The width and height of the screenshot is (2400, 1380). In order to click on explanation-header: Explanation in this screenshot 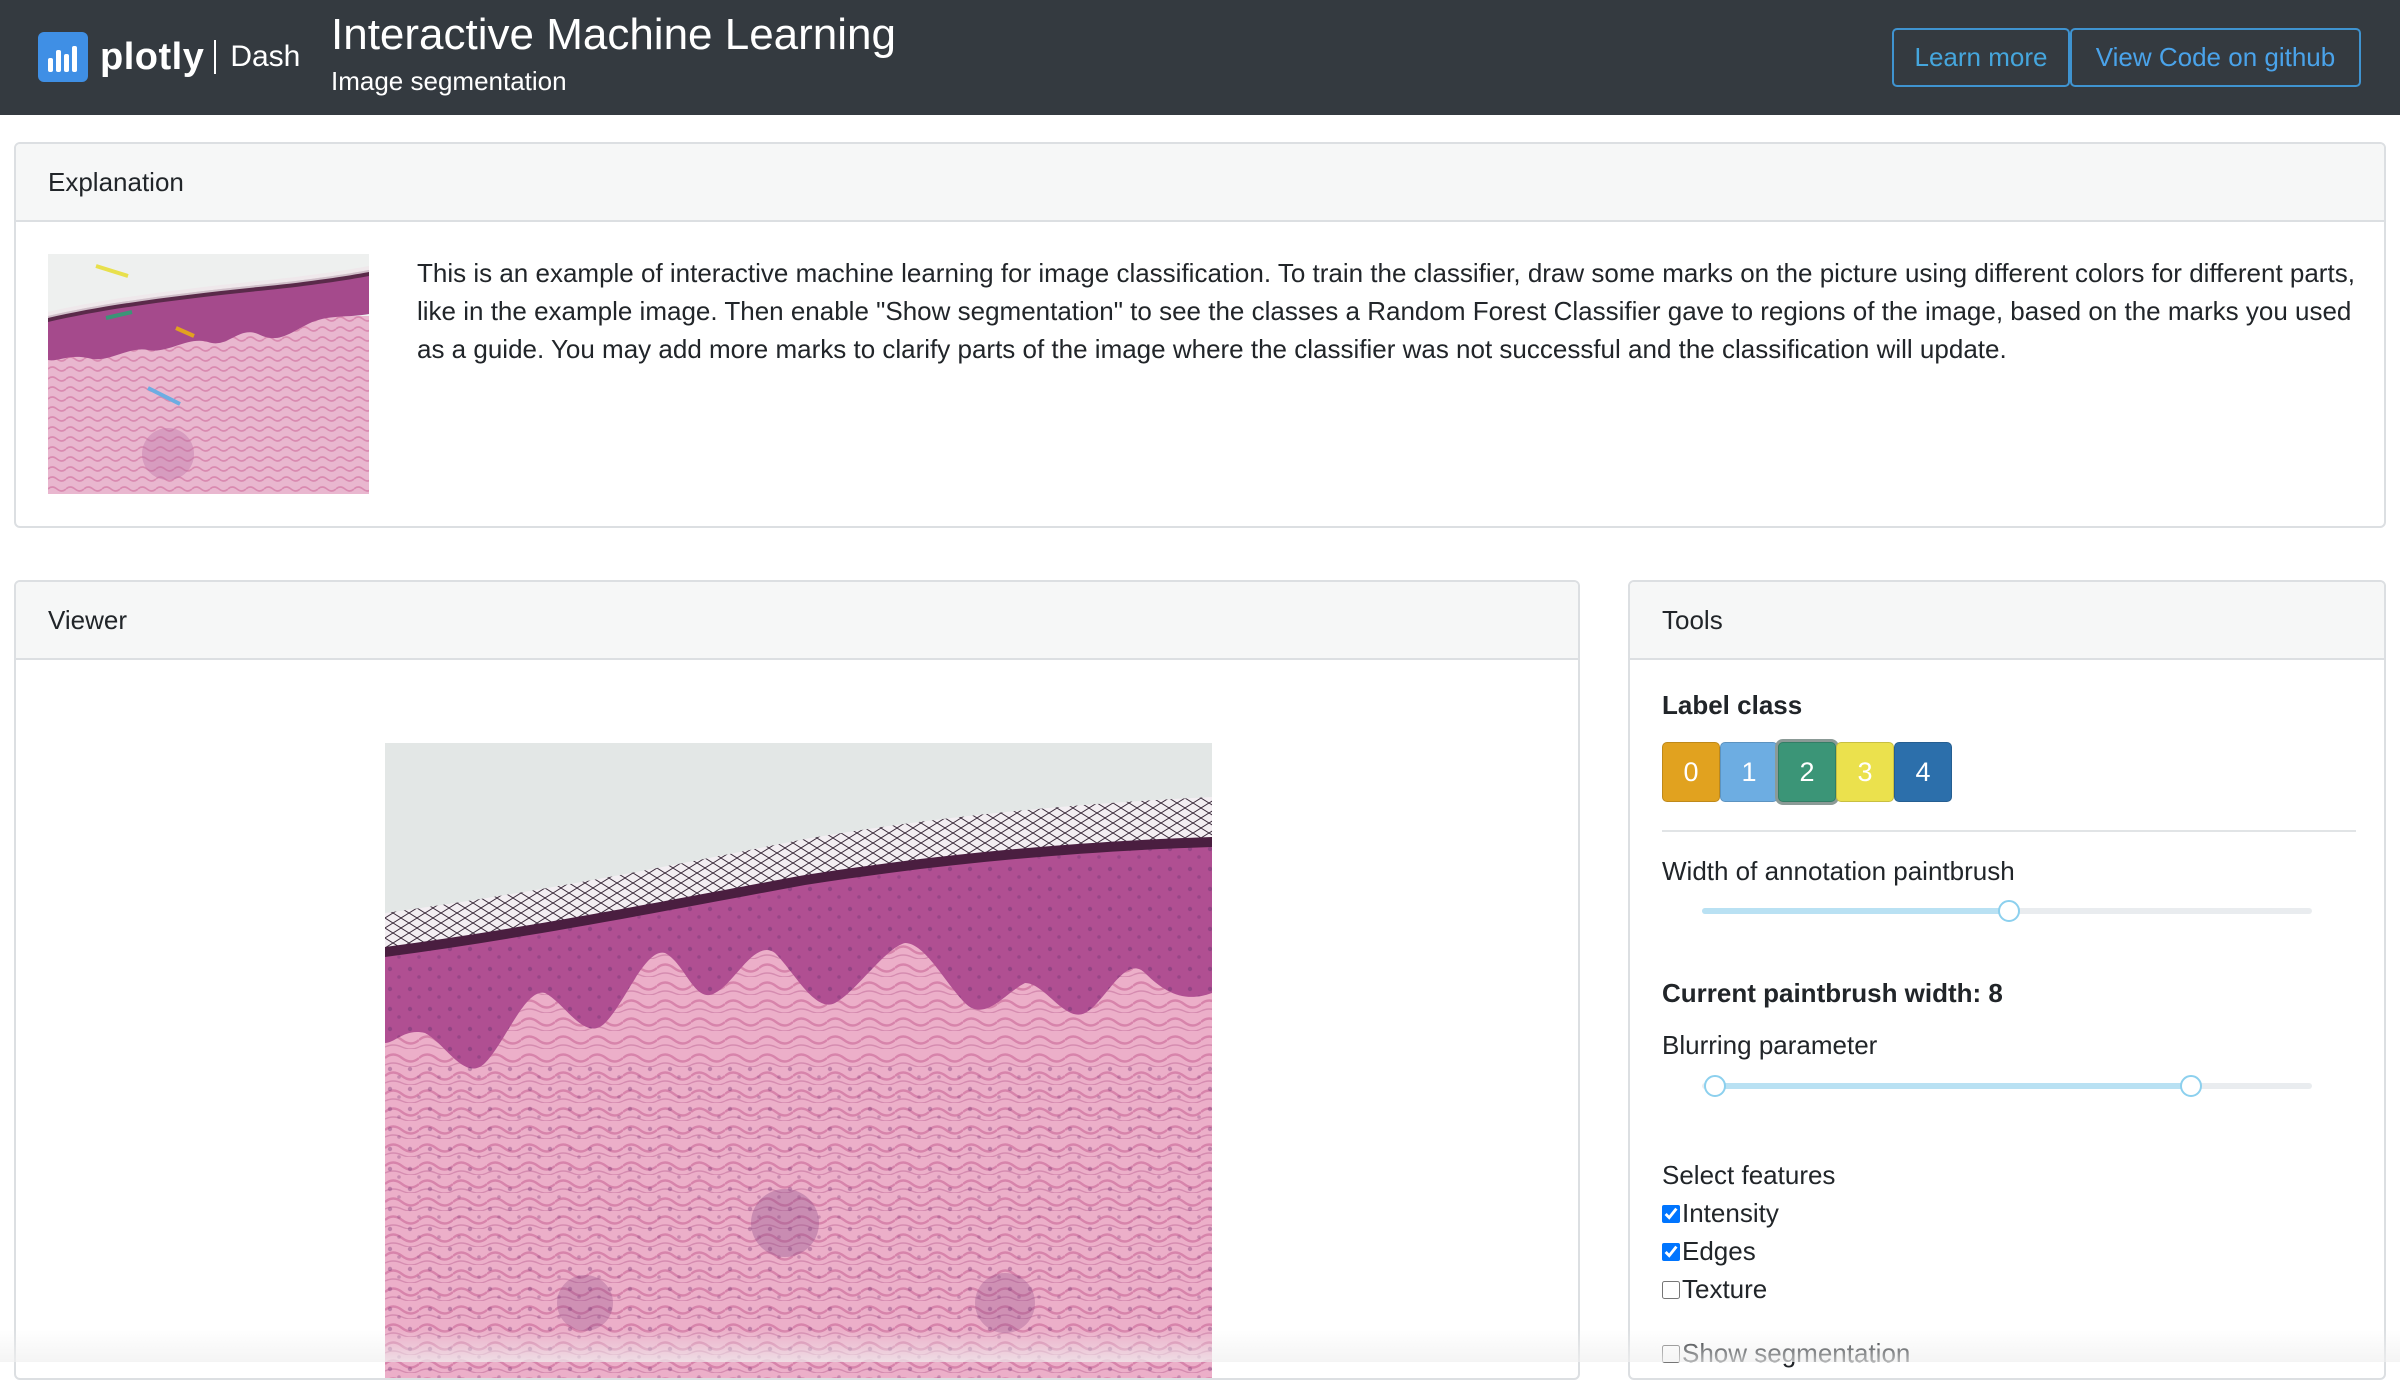, I will do `click(1200, 183)`.